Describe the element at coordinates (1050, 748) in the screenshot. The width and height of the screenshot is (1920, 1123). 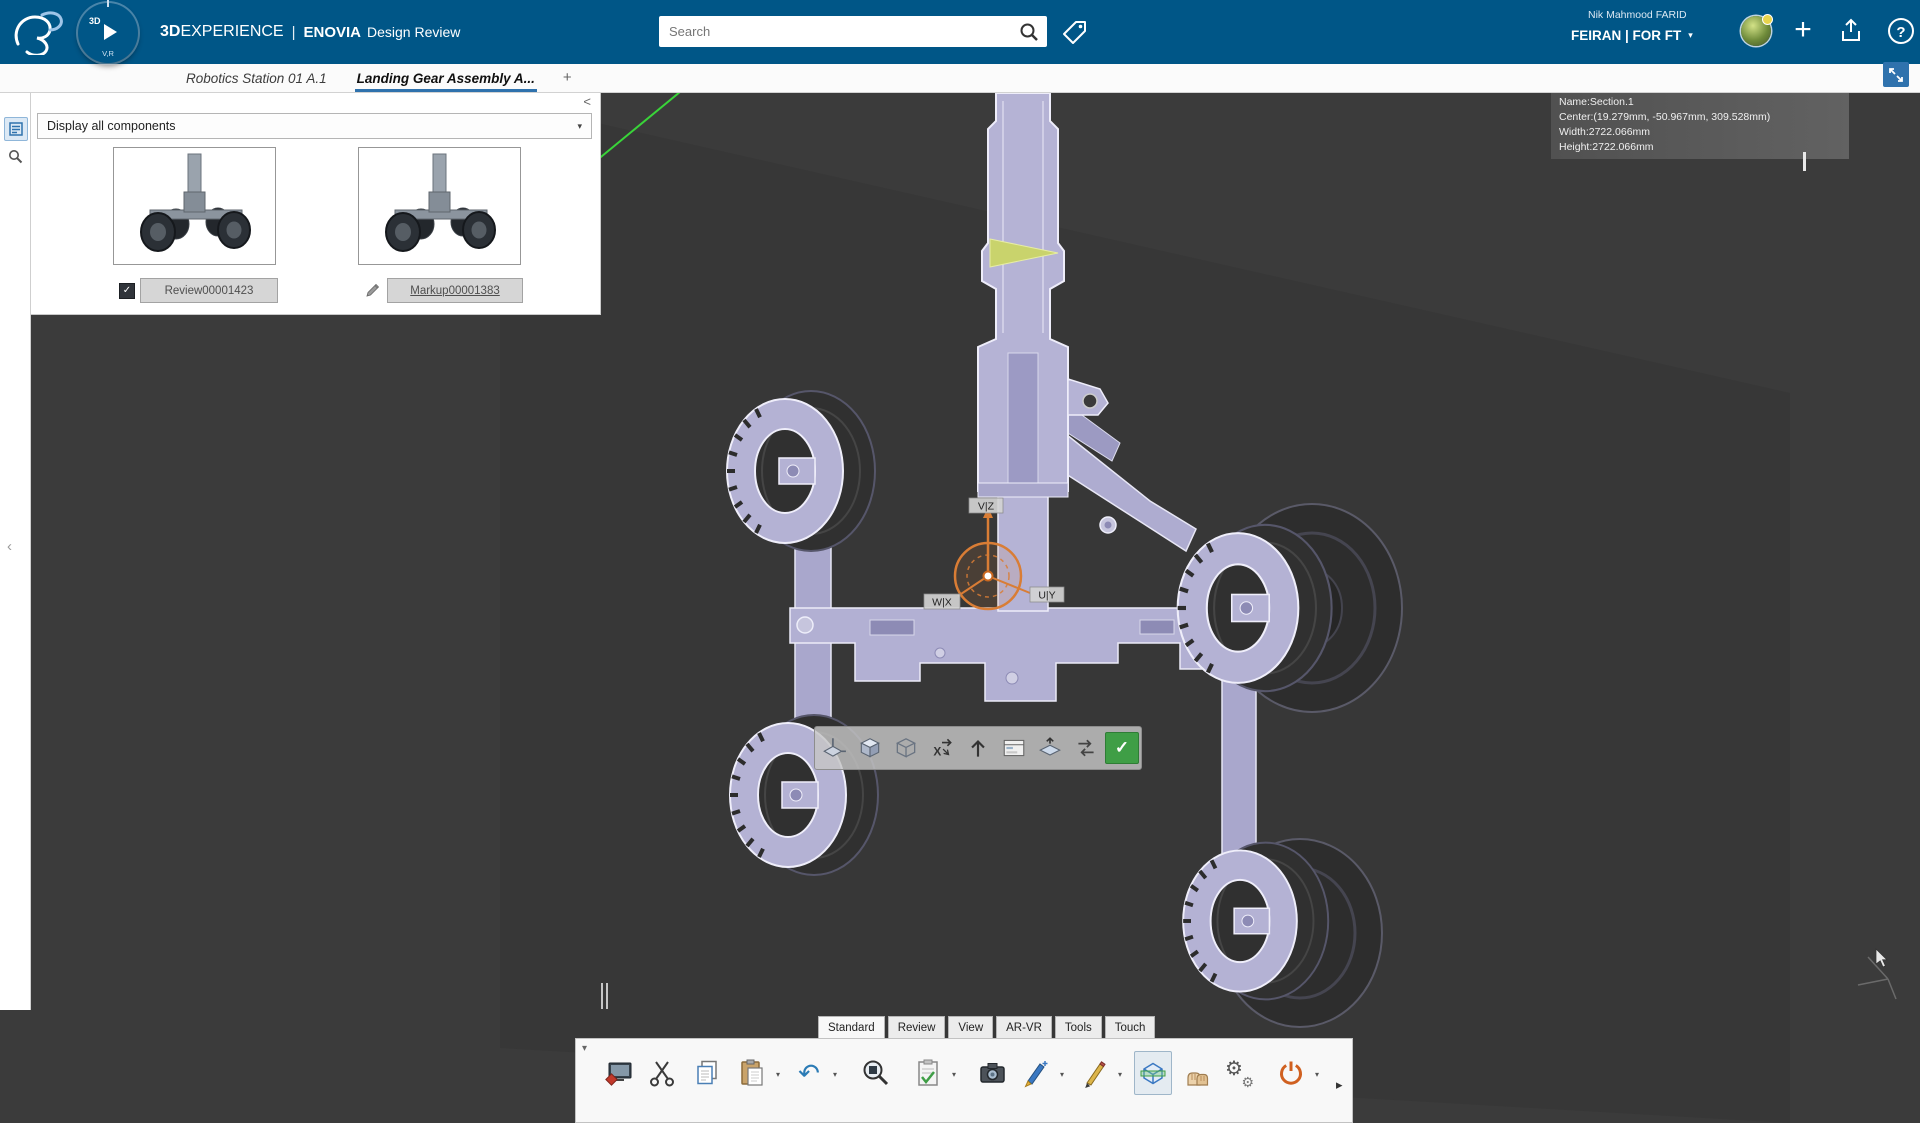
I see `section-plane-move-button` at that location.